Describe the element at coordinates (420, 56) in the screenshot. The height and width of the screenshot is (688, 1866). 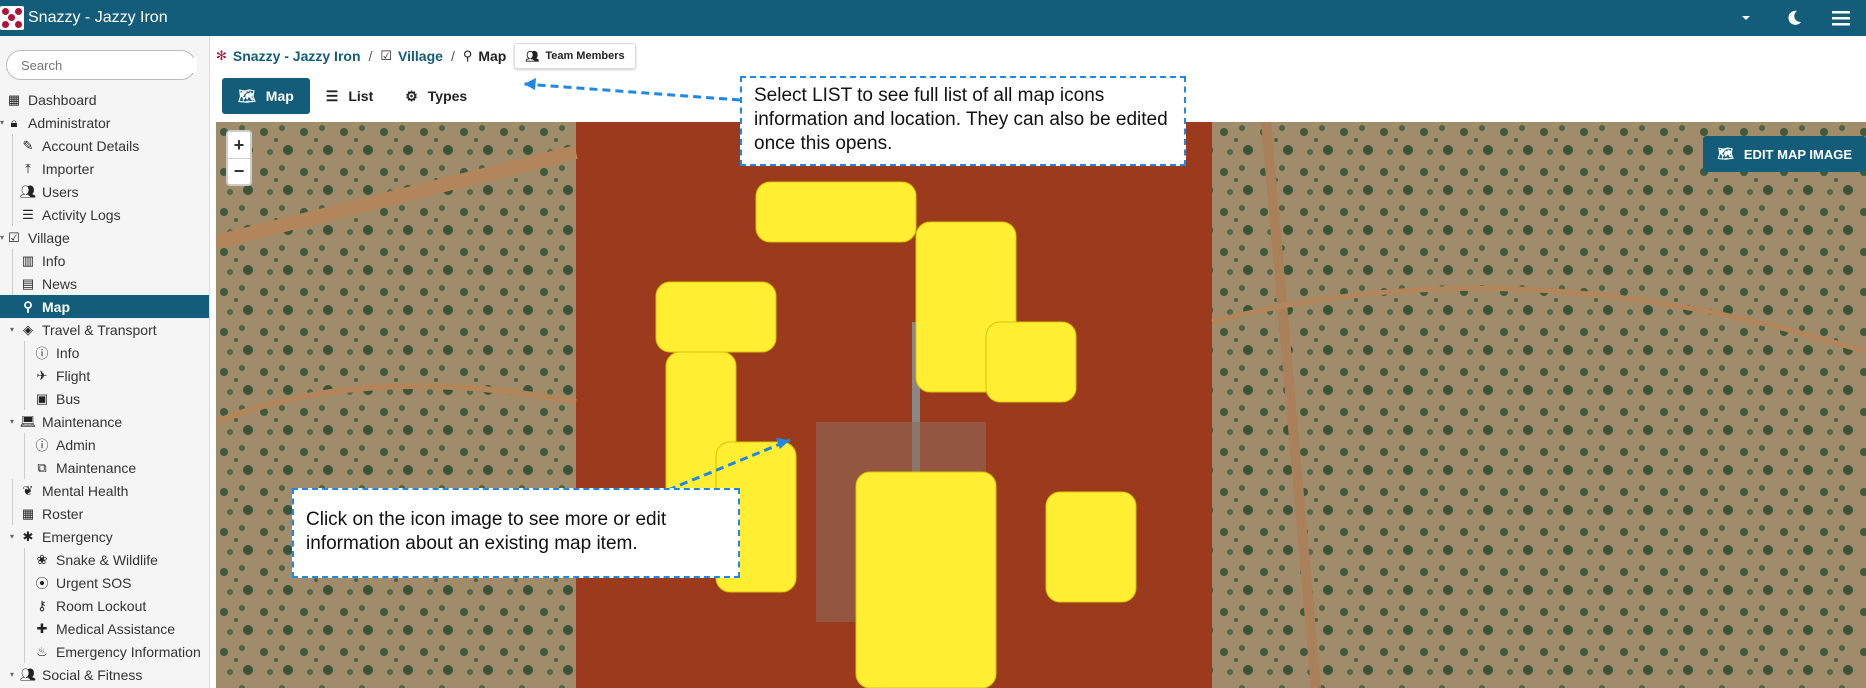
I see `breadcrumb-village: Village` at that location.